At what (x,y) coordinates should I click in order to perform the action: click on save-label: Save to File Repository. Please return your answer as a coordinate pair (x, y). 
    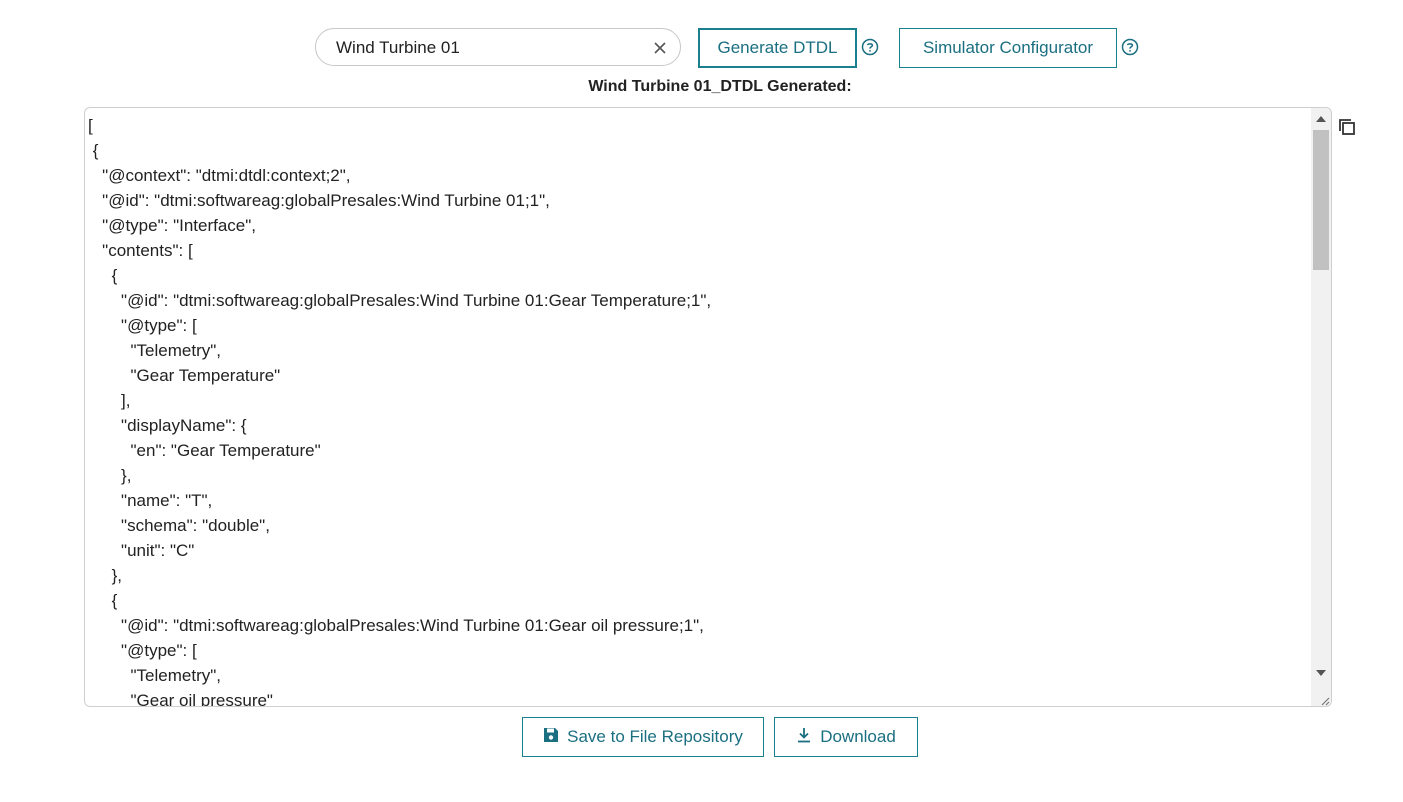
    Looking at the image, I should click on (655, 736).